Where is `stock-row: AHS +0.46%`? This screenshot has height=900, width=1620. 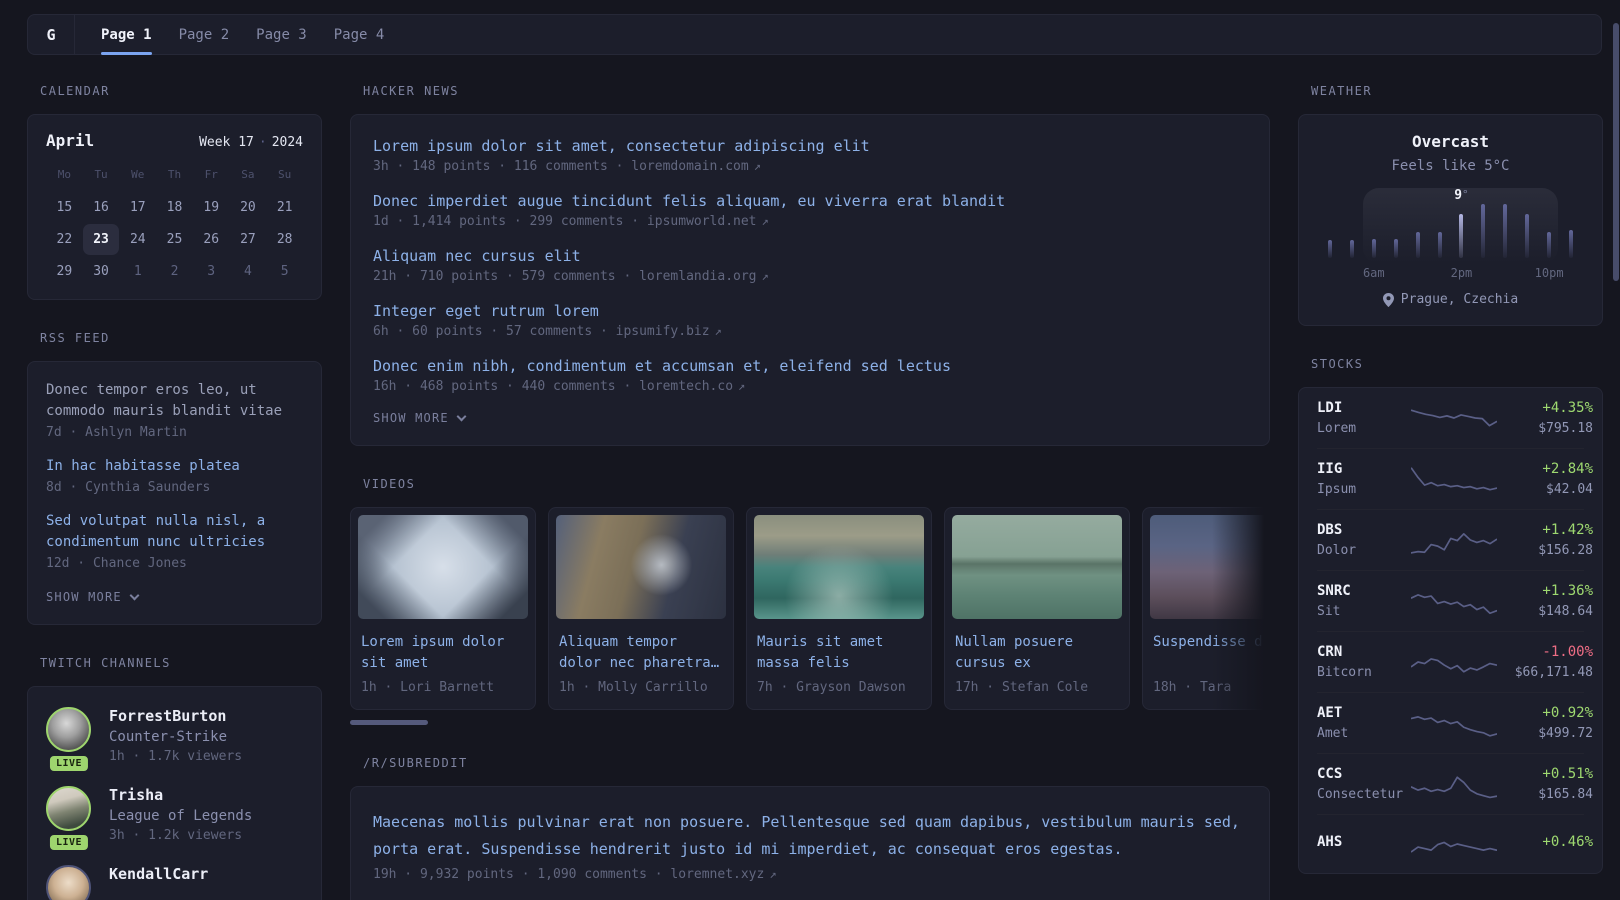 stock-row: AHS +0.46% is located at coordinates (1455, 843).